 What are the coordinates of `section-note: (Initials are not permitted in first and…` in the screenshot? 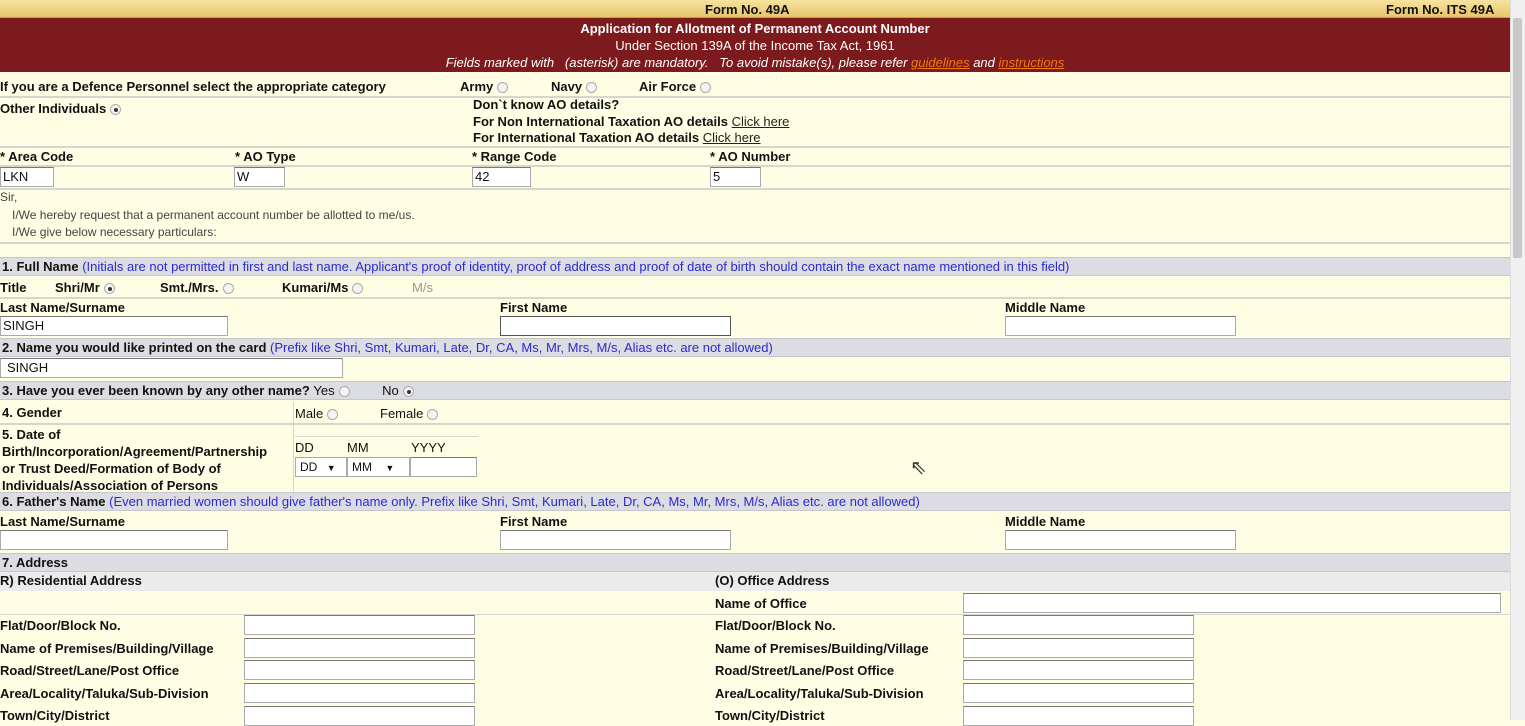 It's located at (576, 266).